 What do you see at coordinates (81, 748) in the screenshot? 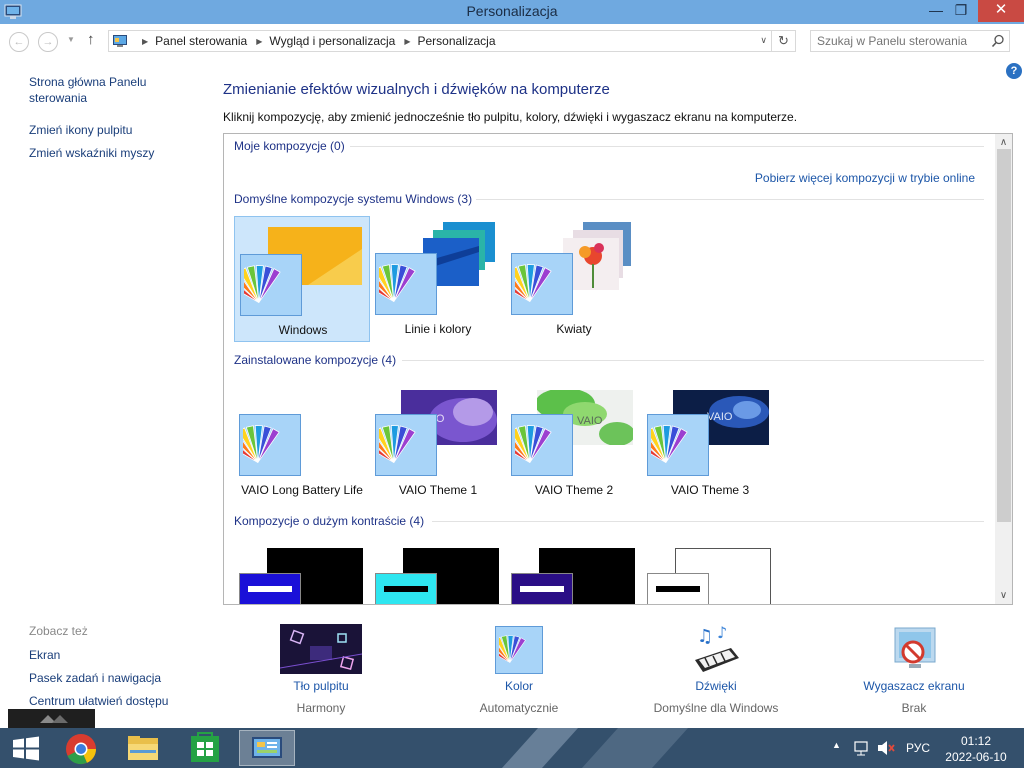
I see `taskbar-chrome` at bounding box center [81, 748].